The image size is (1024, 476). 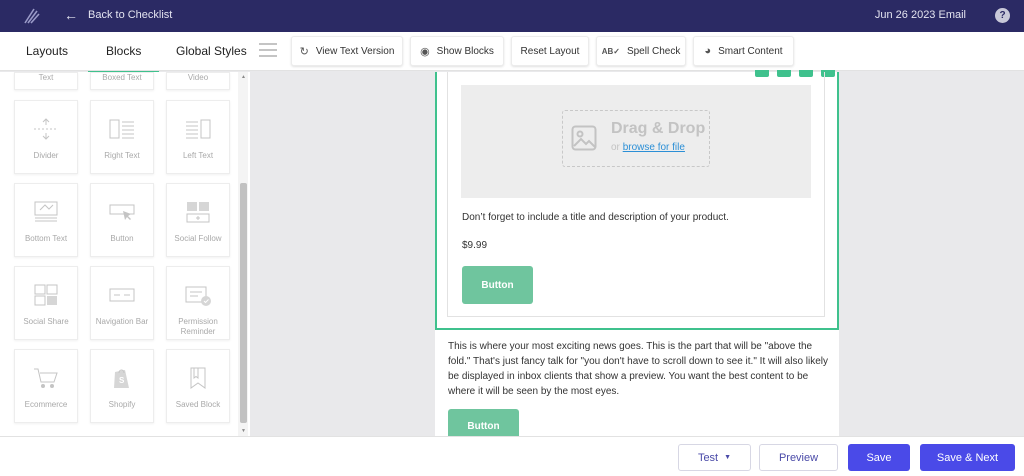 I want to click on news-button: Button, so click(x=483, y=422).